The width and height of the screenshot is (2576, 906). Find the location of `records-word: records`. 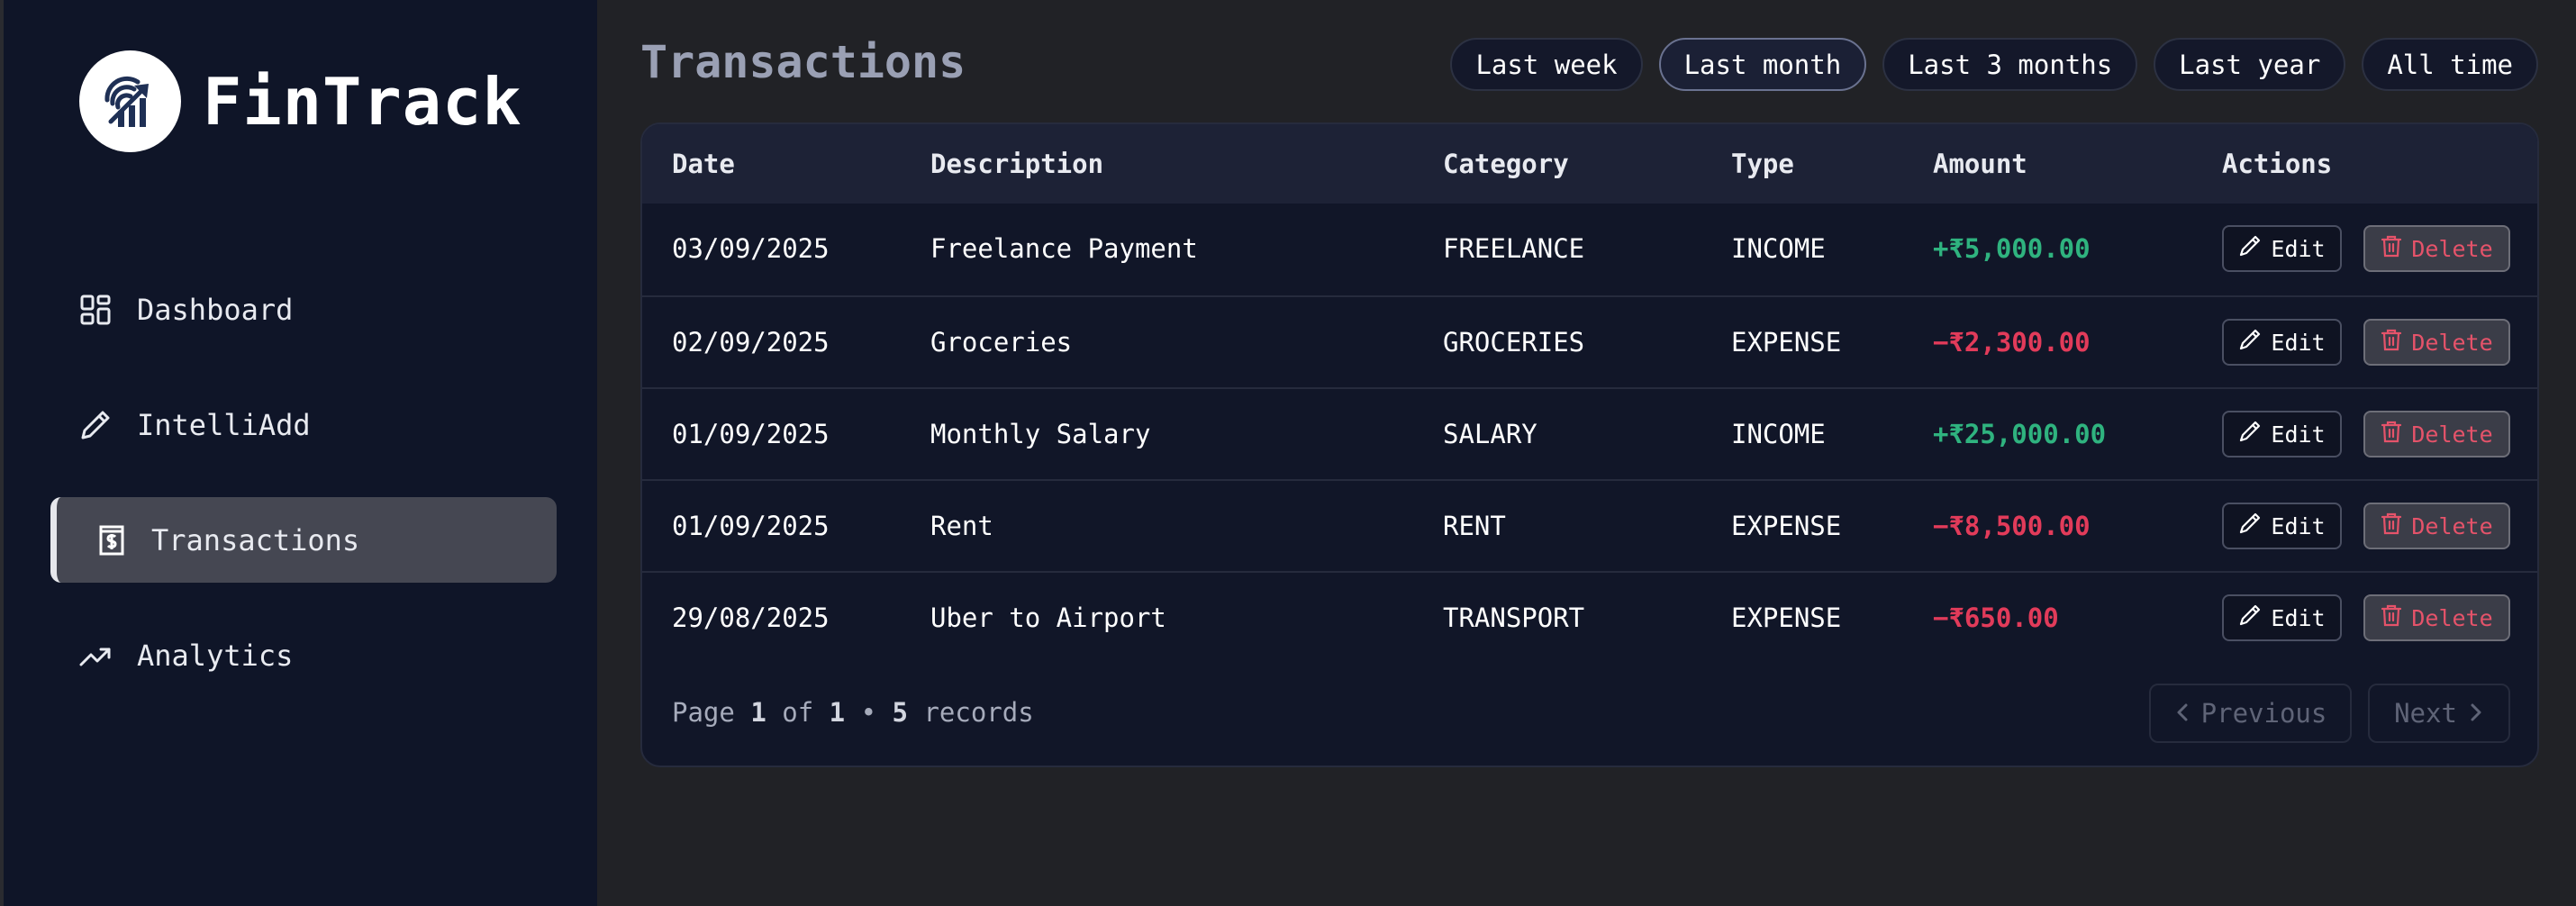

records-word: records is located at coordinates (979, 712).